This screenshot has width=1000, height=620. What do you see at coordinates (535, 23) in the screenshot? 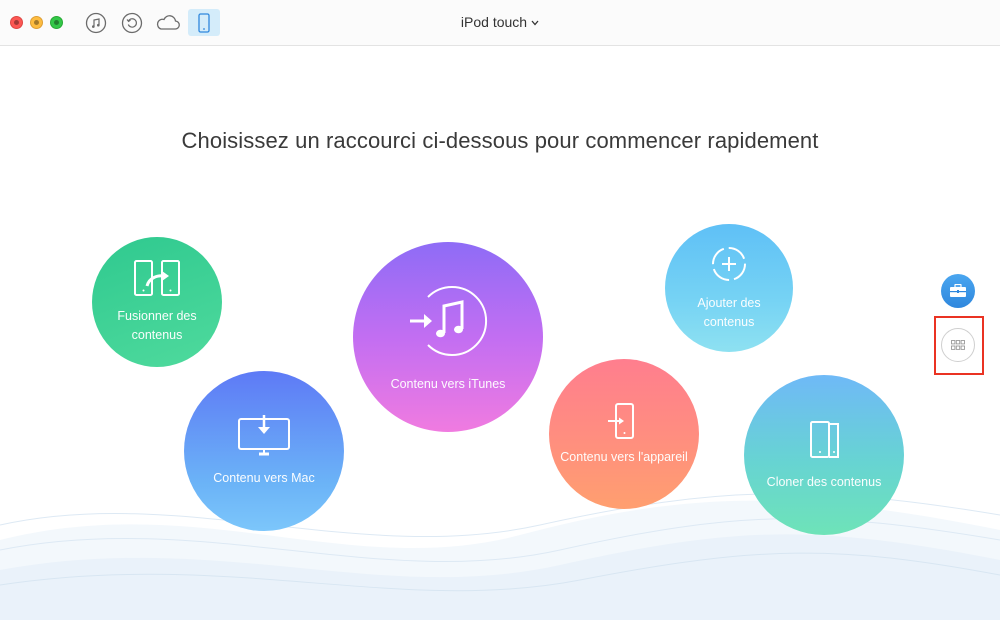
I see `chevron-down-icon` at bounding box center [535, 23].